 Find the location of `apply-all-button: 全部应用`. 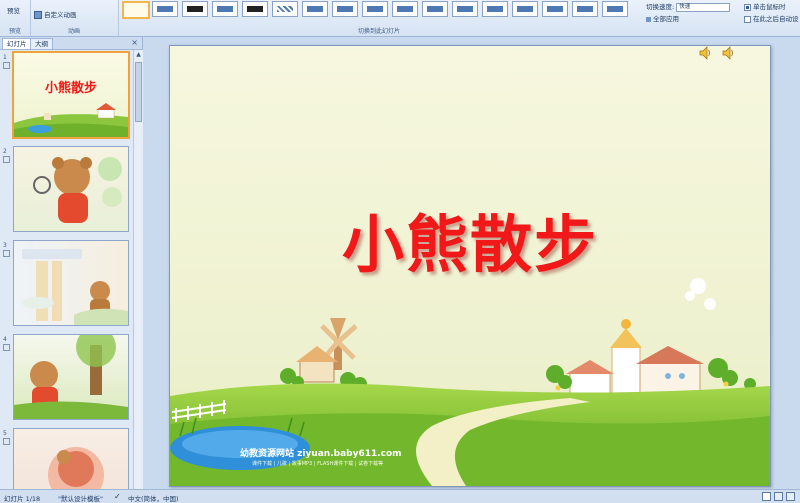

apply-all-button: 全部应用 is located at coordinates (662, 18).